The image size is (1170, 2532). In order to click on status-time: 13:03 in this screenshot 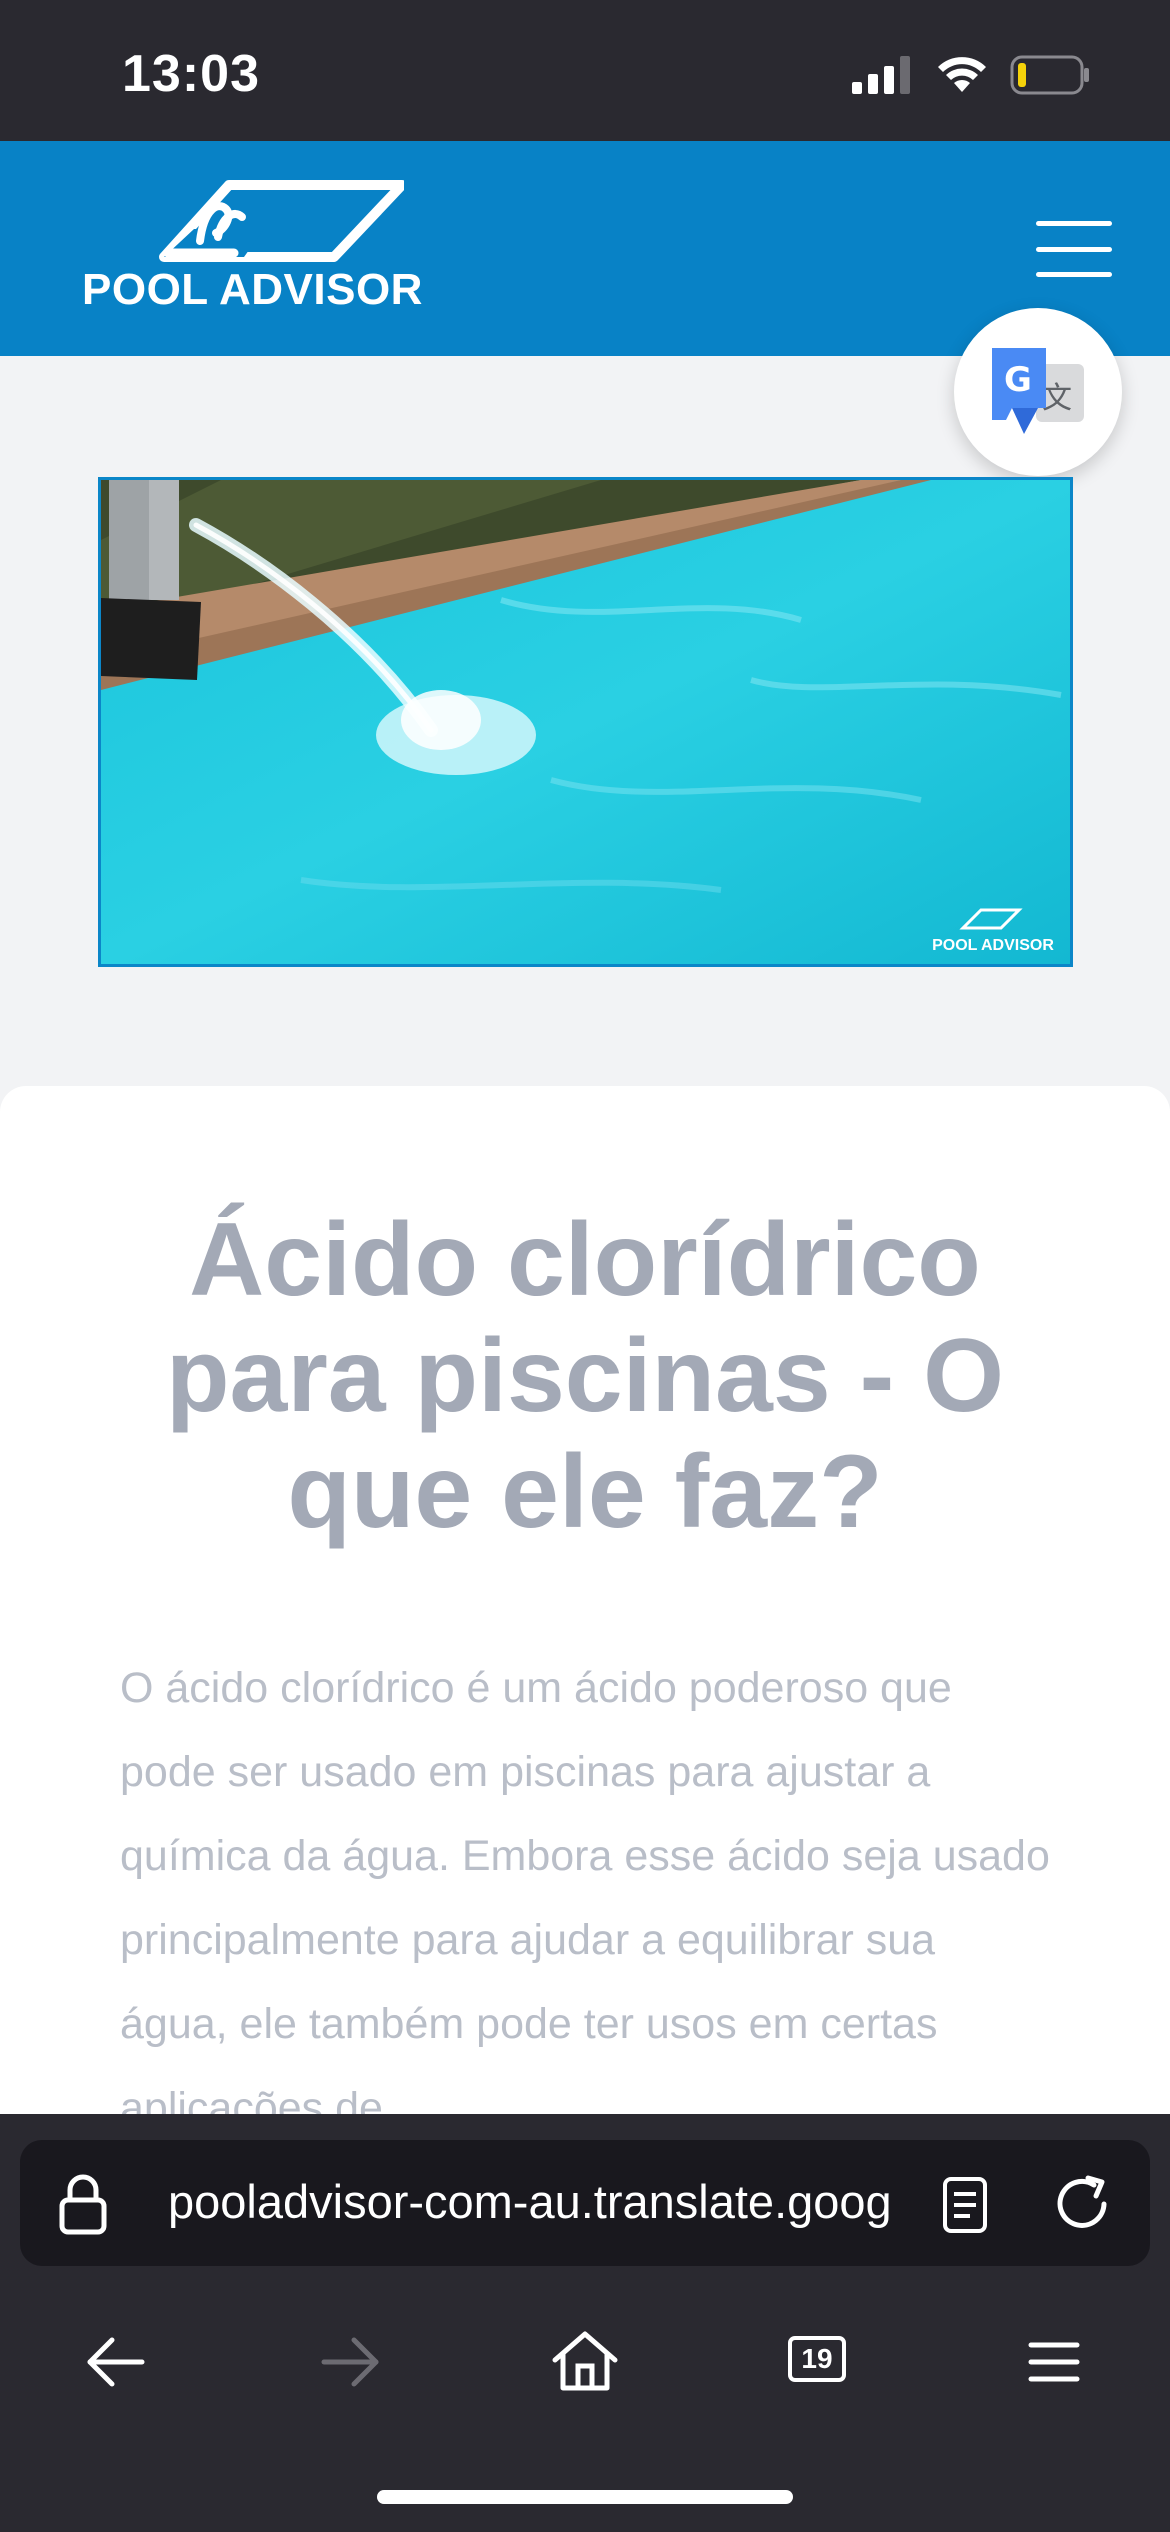, I will do `click(191, 74)`.